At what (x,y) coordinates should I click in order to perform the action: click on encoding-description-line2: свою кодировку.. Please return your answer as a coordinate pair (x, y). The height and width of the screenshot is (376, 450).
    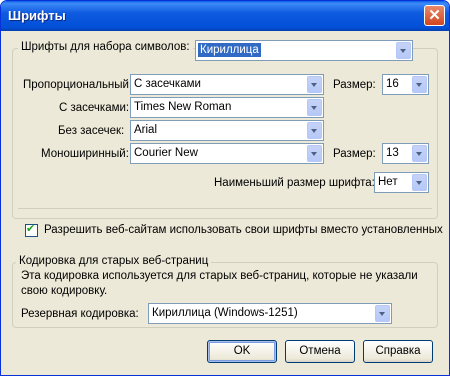
    Looking at the image, I should click on (64, 291).